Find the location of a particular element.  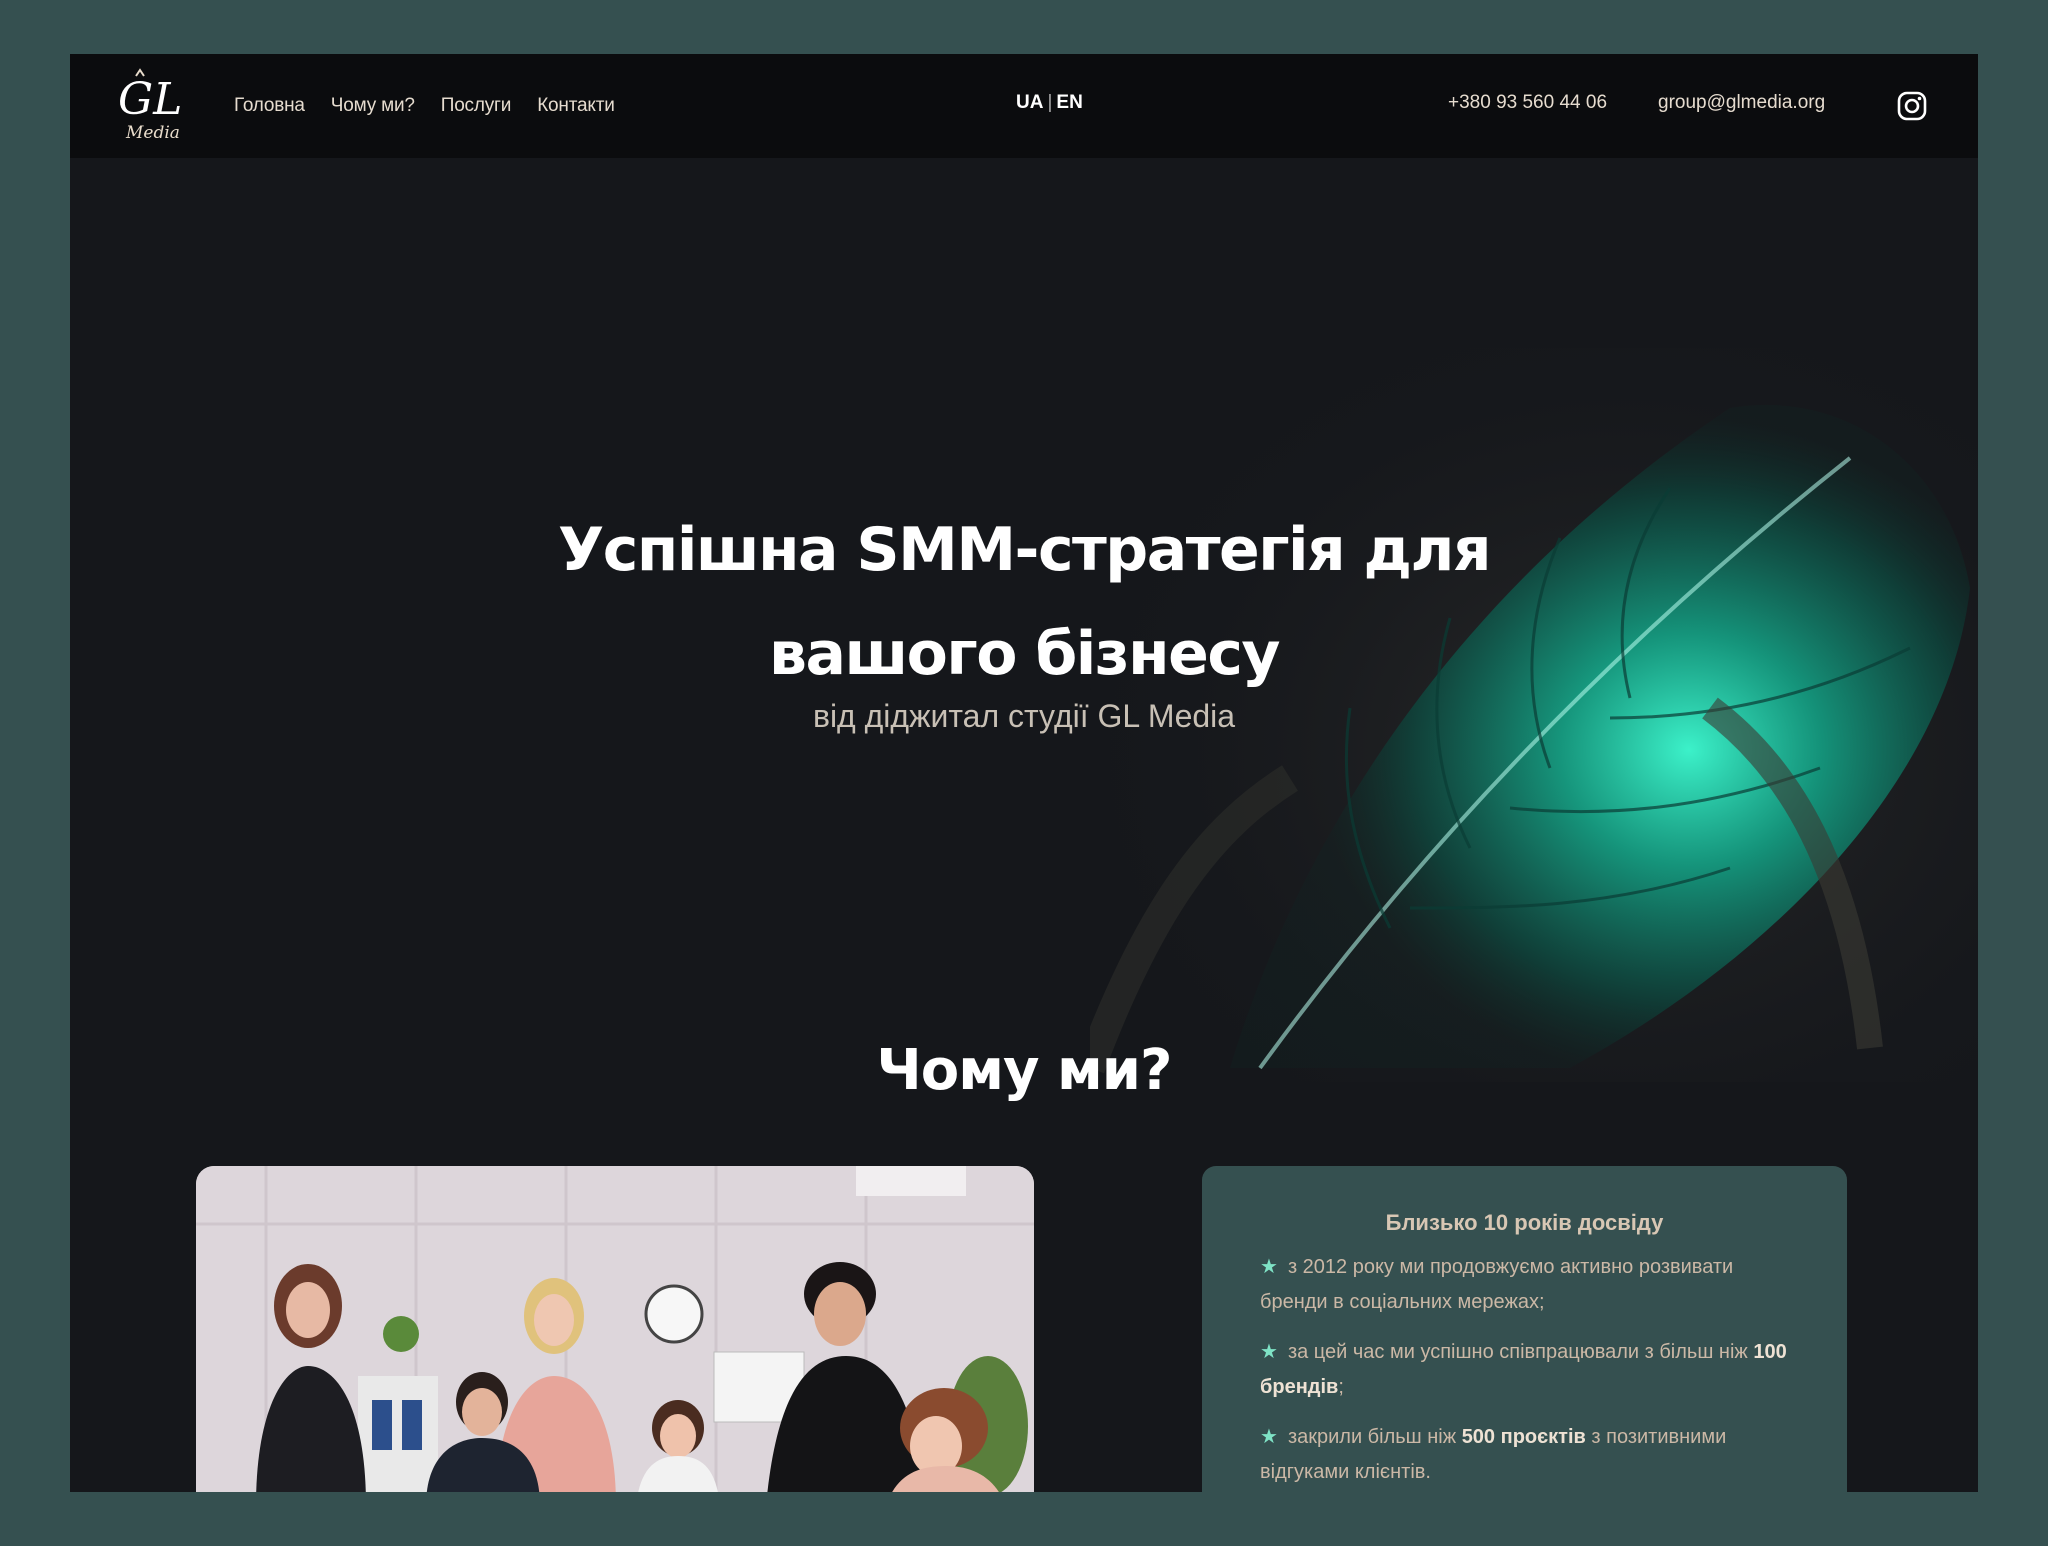

nav-contacts: Контакти is located at coordinates (576, 106).